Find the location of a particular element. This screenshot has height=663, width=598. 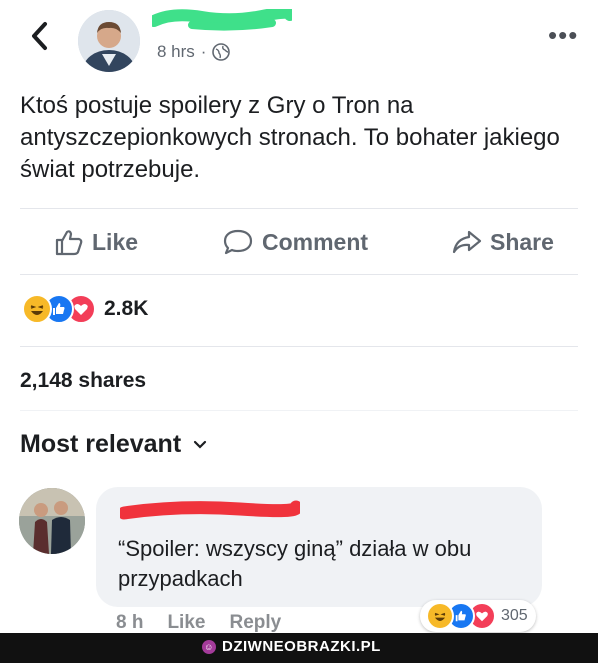

share-button: Share is located at coordinates (503, 242).